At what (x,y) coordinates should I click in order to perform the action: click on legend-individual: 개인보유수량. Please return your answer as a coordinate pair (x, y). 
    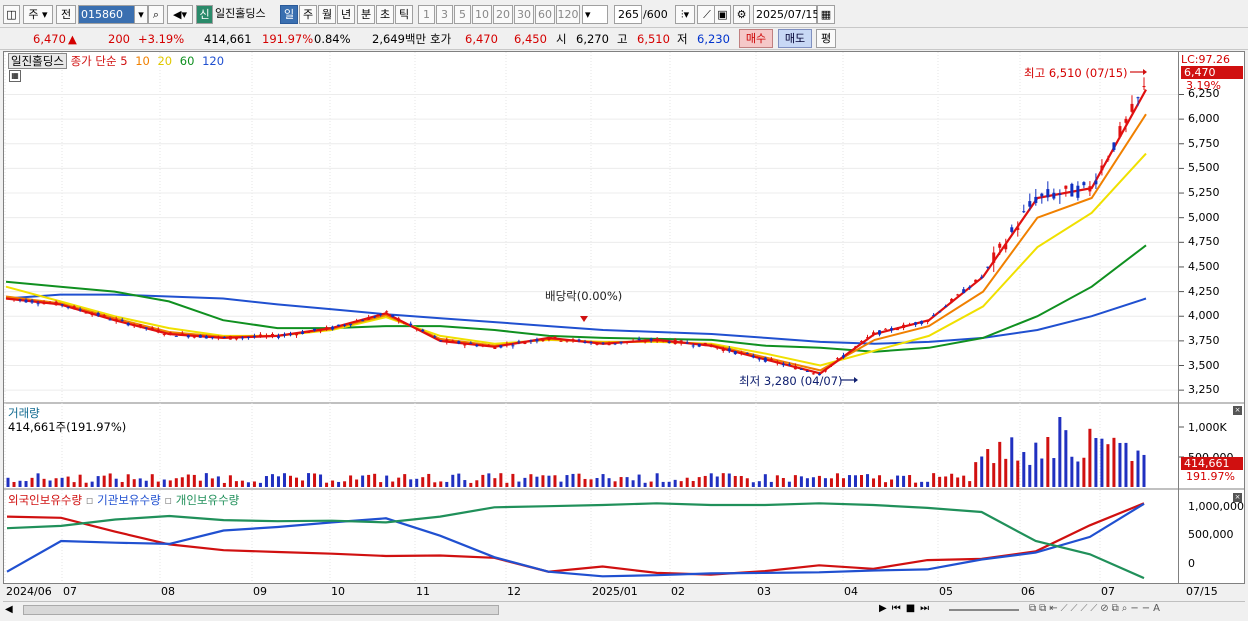
    Looking at the image, I should click on (207, 500).